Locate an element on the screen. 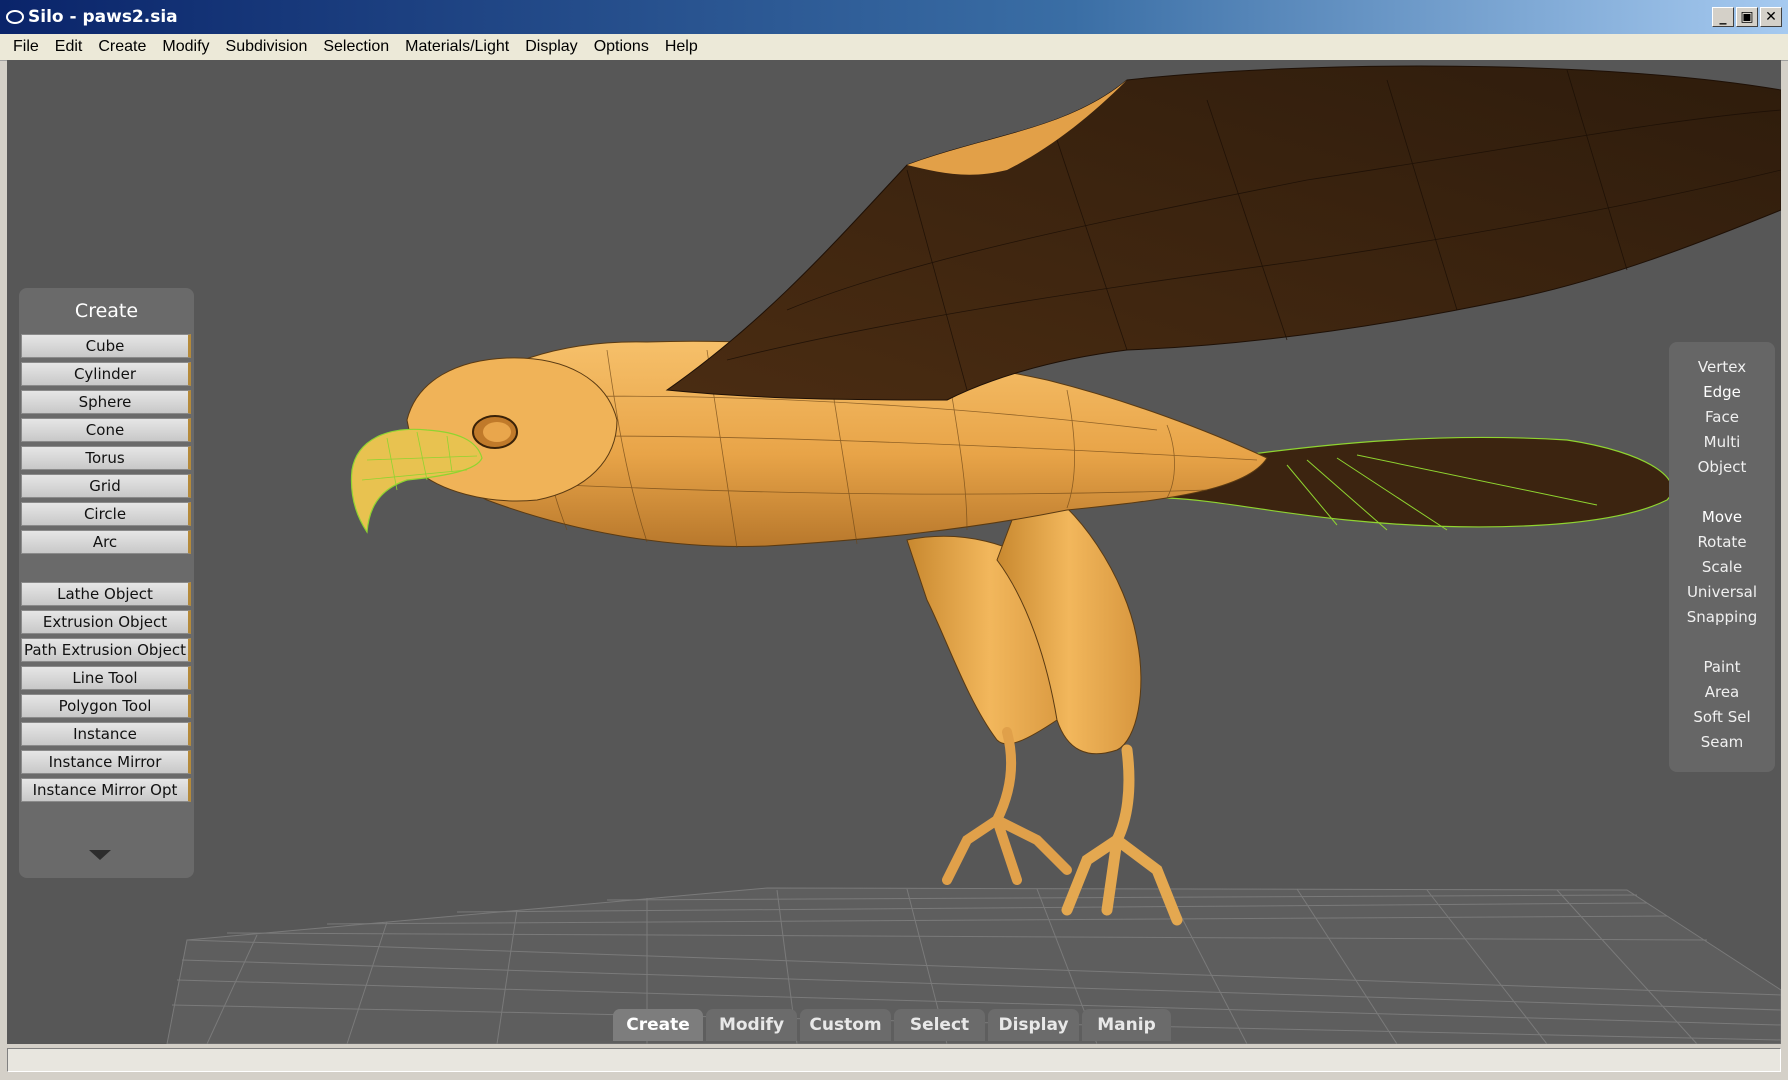 The width and height of the screenshot is (1788, 1080). menu-options: Options is located at coordinates (621, 47).